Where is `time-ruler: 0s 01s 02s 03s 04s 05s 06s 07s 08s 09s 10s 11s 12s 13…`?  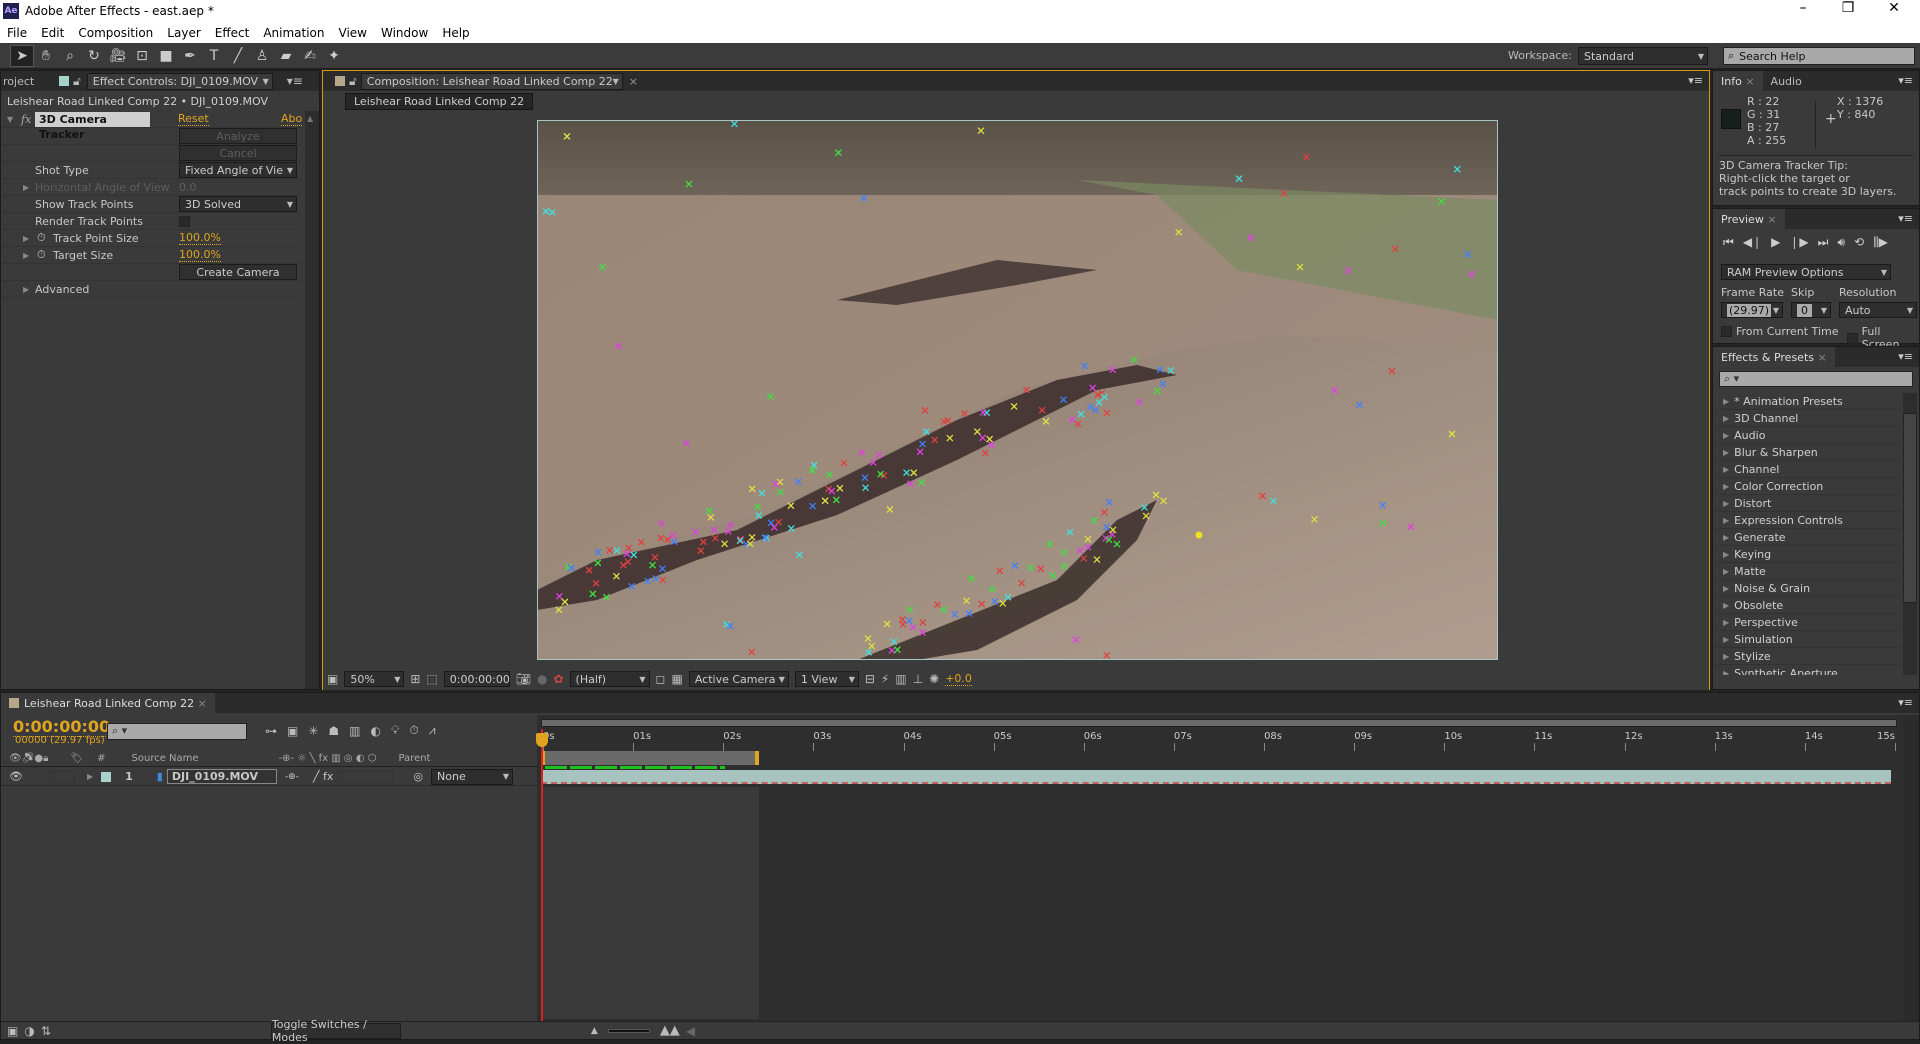
time-ruler: 0s 01s 02s 03s 04s 05s 06s 07s 08s 09s 10s 11s 12s 13… is located at coordinates (1220, 740).